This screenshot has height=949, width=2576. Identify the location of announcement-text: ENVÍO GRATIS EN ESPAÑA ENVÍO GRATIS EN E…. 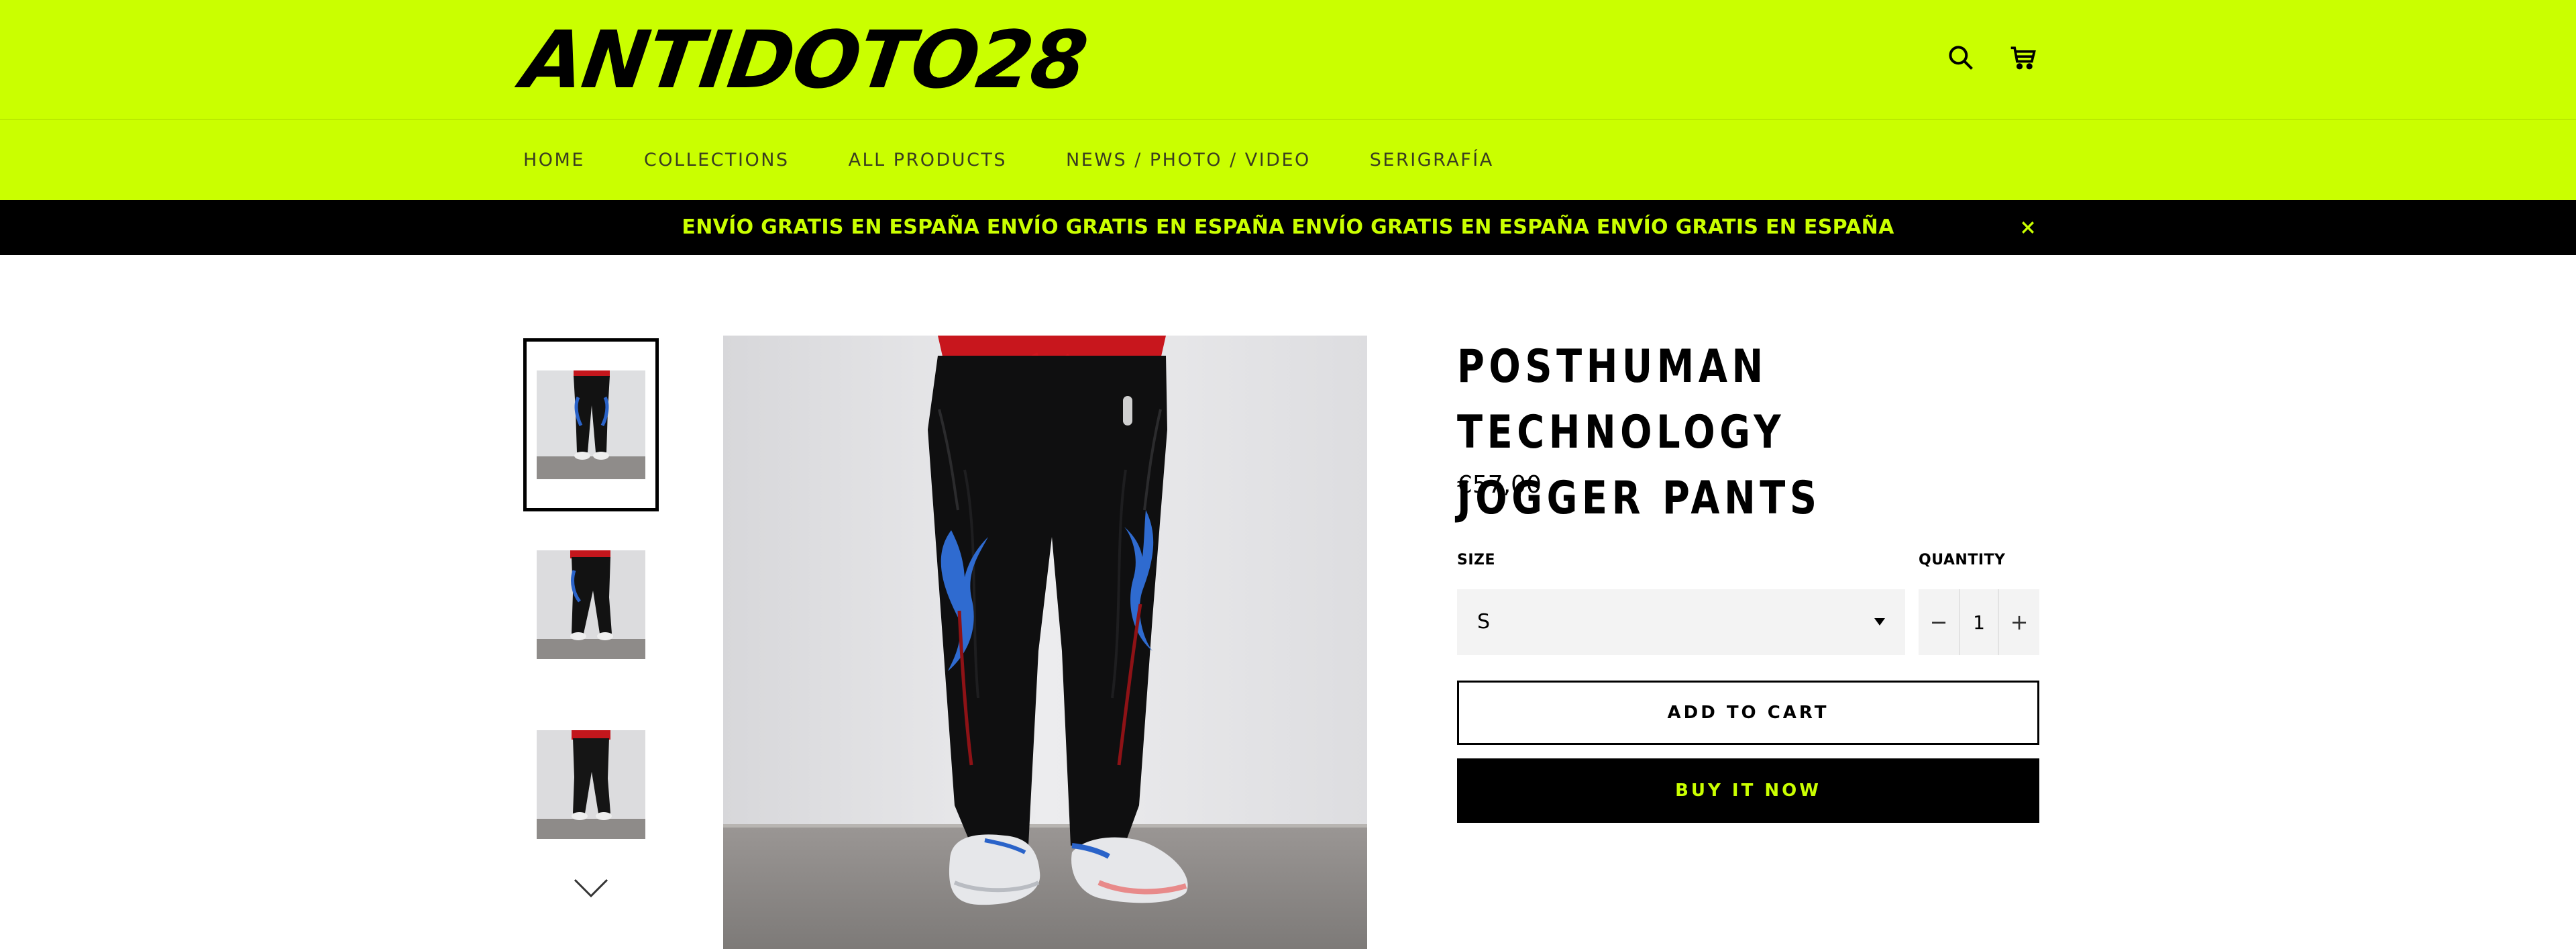
(1288, 227).